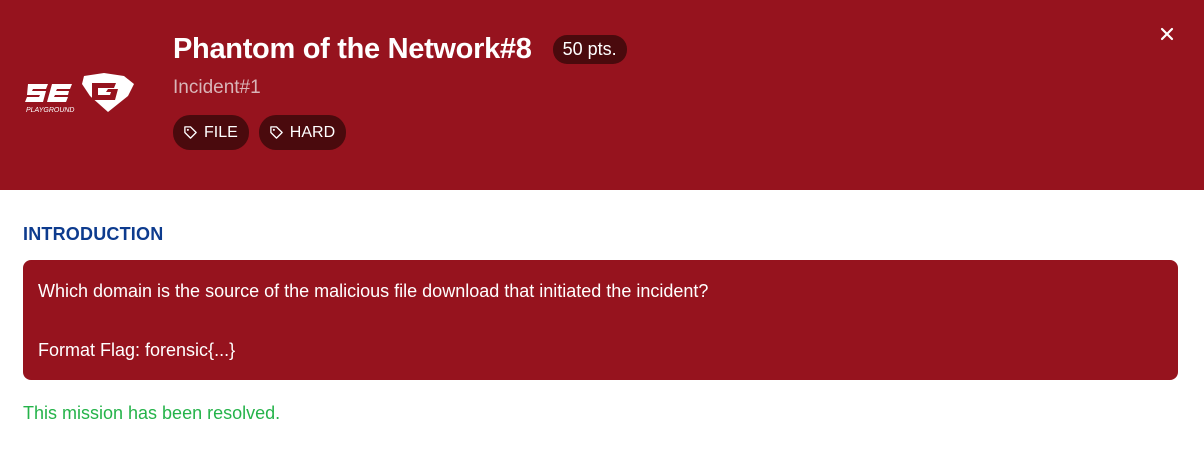 The height and width of the screenshot is (457, 1204). I want to click on challenge-title: Phantom of the Network#8, so click(352, 48).